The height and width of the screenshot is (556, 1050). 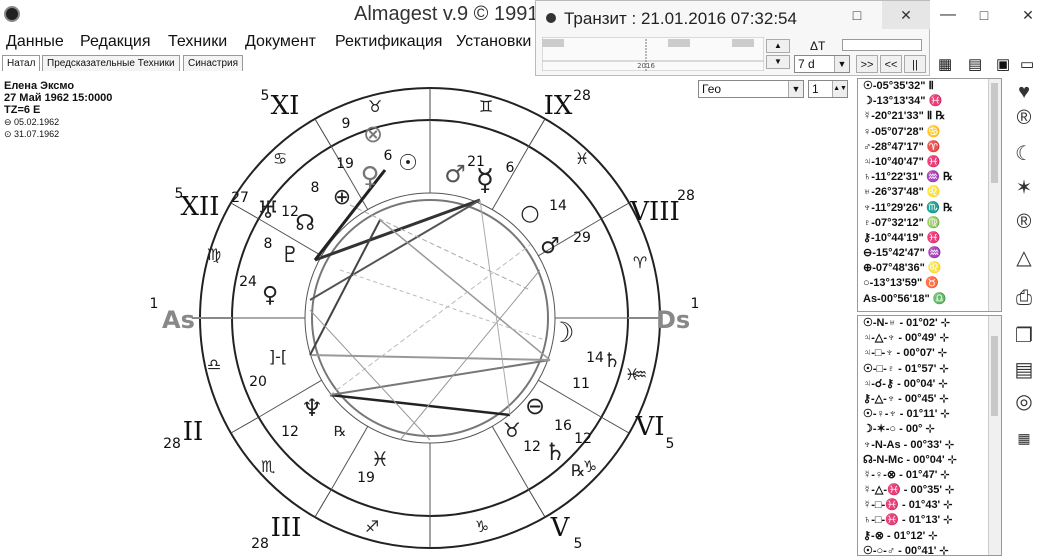 What do you see at coordinates (260, 544) in the screenshot?
I see `house-deg-3: 28` at bounding box center [260, 544].